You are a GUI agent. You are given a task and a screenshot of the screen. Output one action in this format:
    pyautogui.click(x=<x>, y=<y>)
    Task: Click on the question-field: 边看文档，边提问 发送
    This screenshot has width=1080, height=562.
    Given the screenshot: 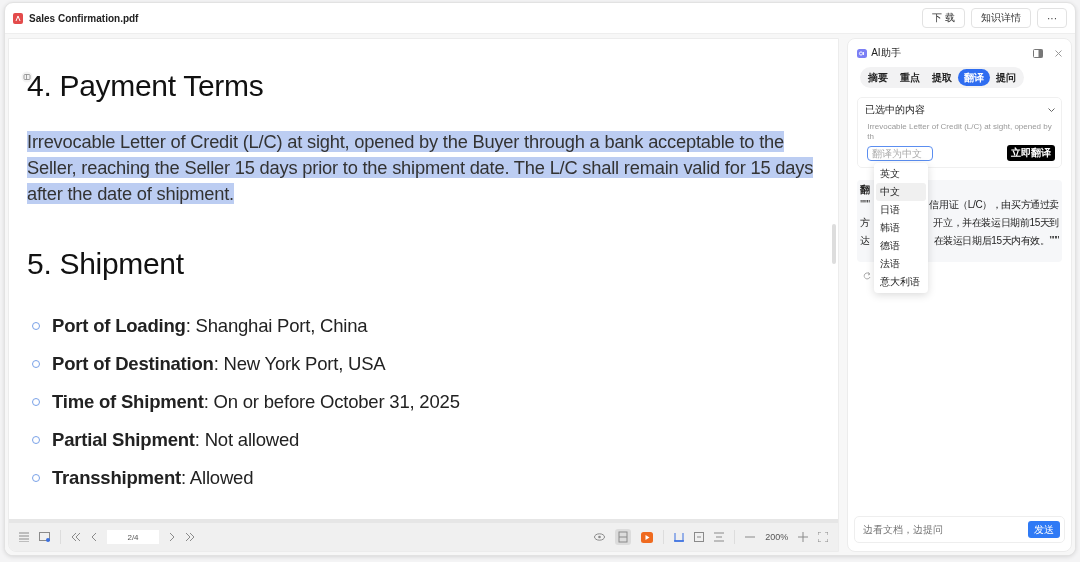 What is the action you would take?
    pyautogui.click(x=959, y=529)
    